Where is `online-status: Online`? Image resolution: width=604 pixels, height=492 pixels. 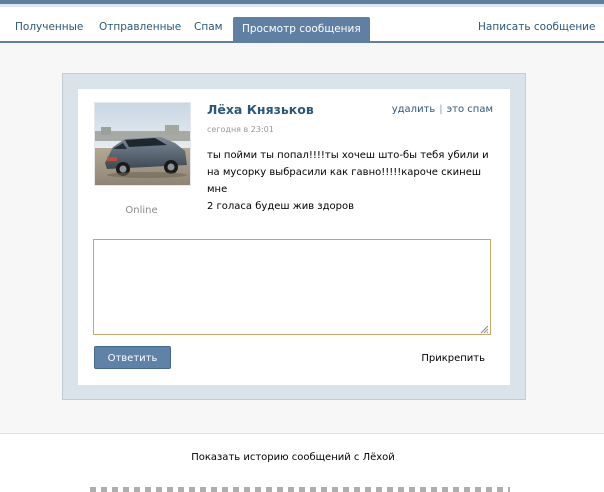 online-status: Online is located at coordinates (141, 210).